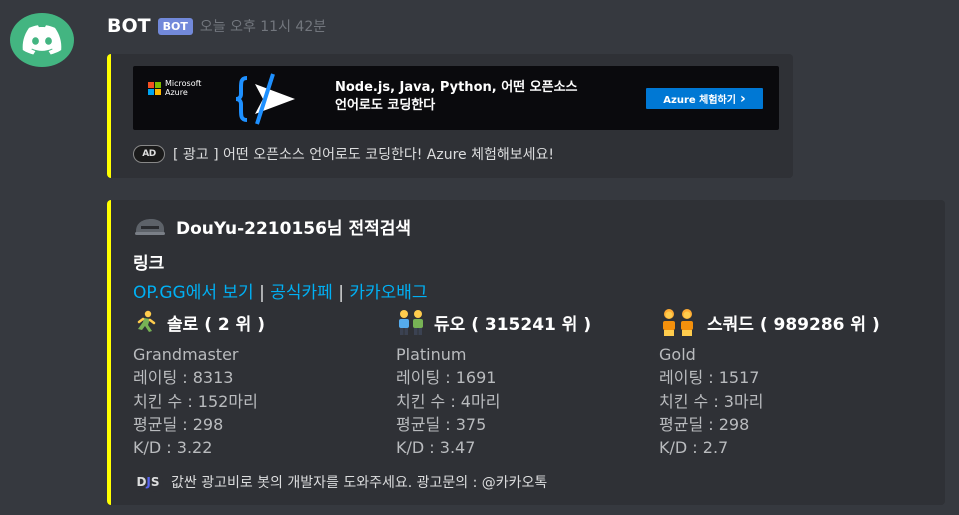 Image resolution: width=959 pixels, height=515 pixels. What do you see at coordinates (155, 482) in the screenshot?
I see `djs-letter-s: S` at bounding box center [155, 482].